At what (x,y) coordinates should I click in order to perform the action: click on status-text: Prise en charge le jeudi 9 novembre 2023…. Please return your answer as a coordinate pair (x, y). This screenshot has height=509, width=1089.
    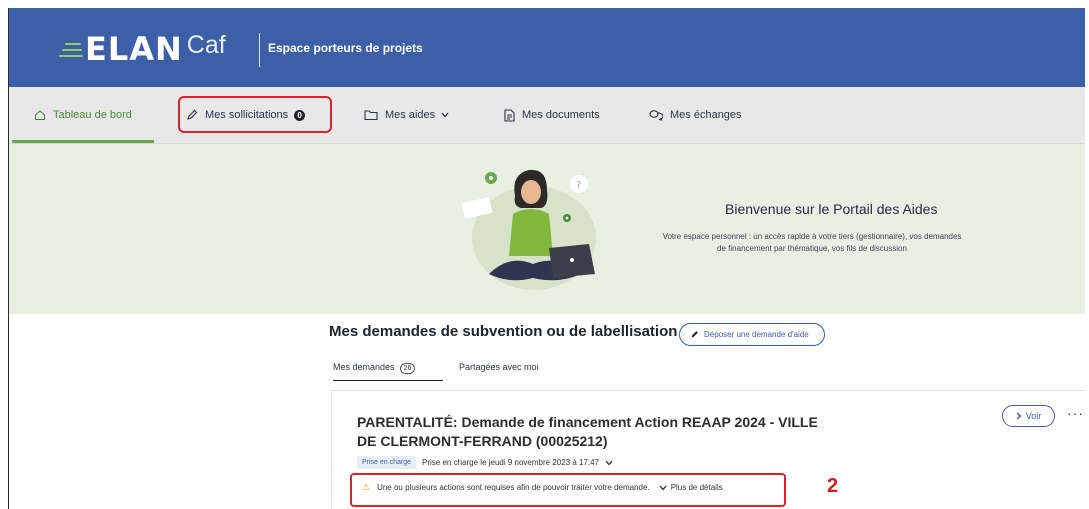
    Looking at the image, I should click on (511, 462).